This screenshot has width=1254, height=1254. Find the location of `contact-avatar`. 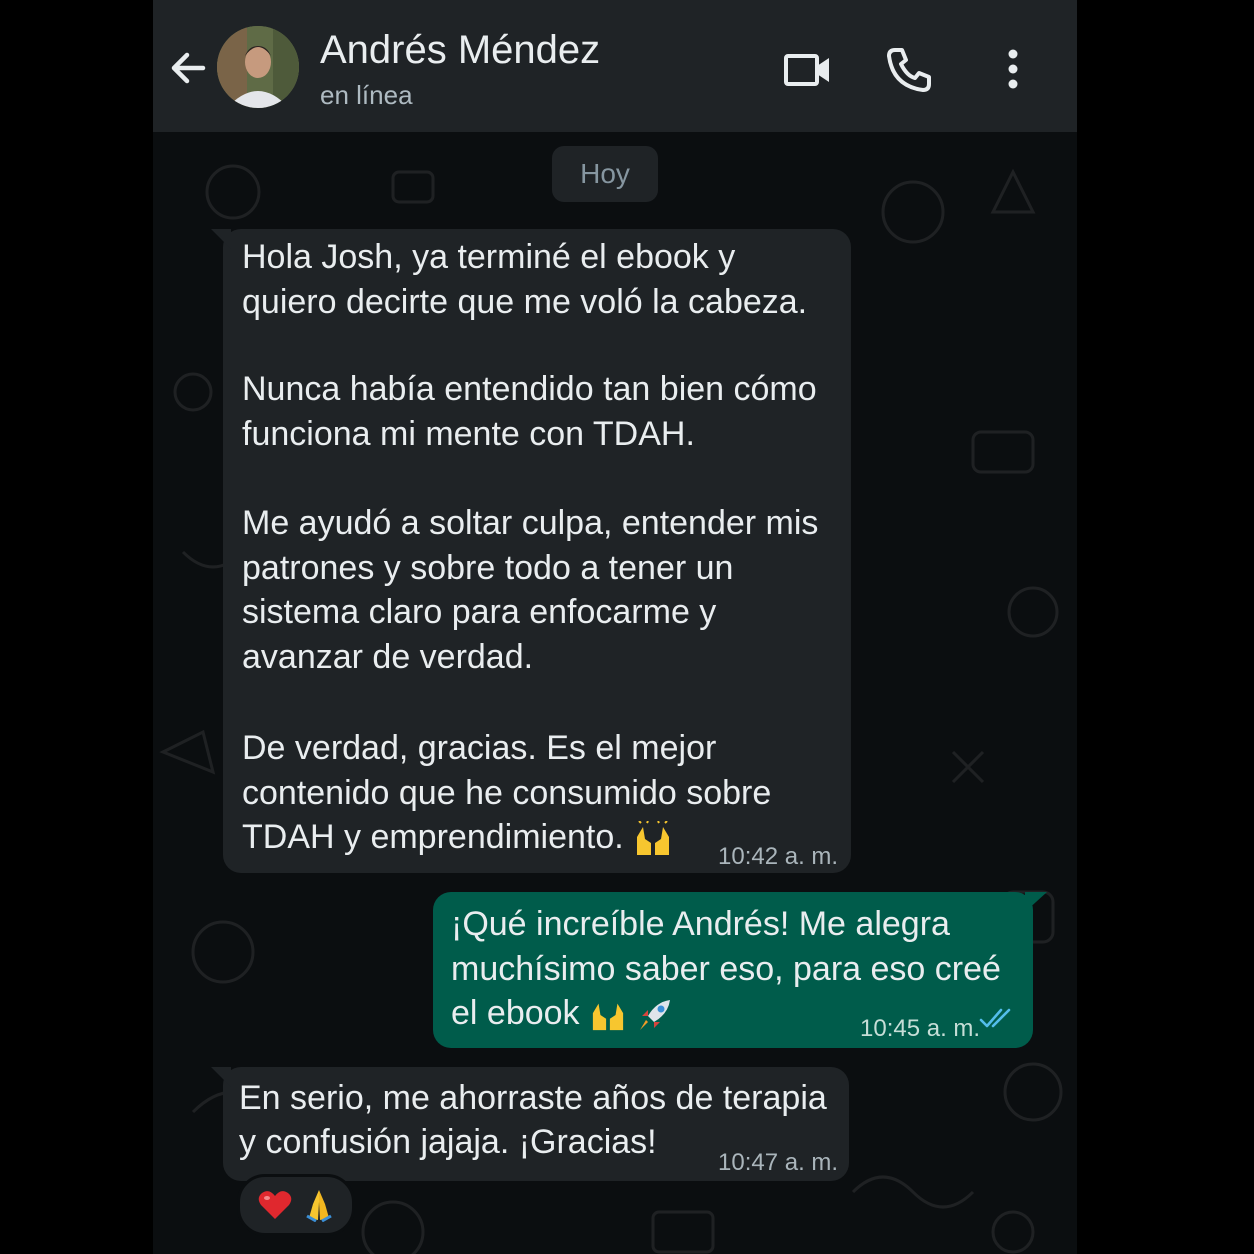

contact-avatar is located at coordinates (258, 67).